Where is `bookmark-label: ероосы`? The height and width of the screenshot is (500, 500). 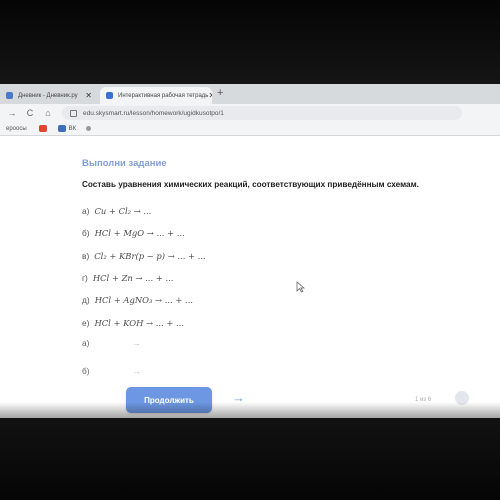
bookmark-label: ероосы is located at coordinates (16, 128).